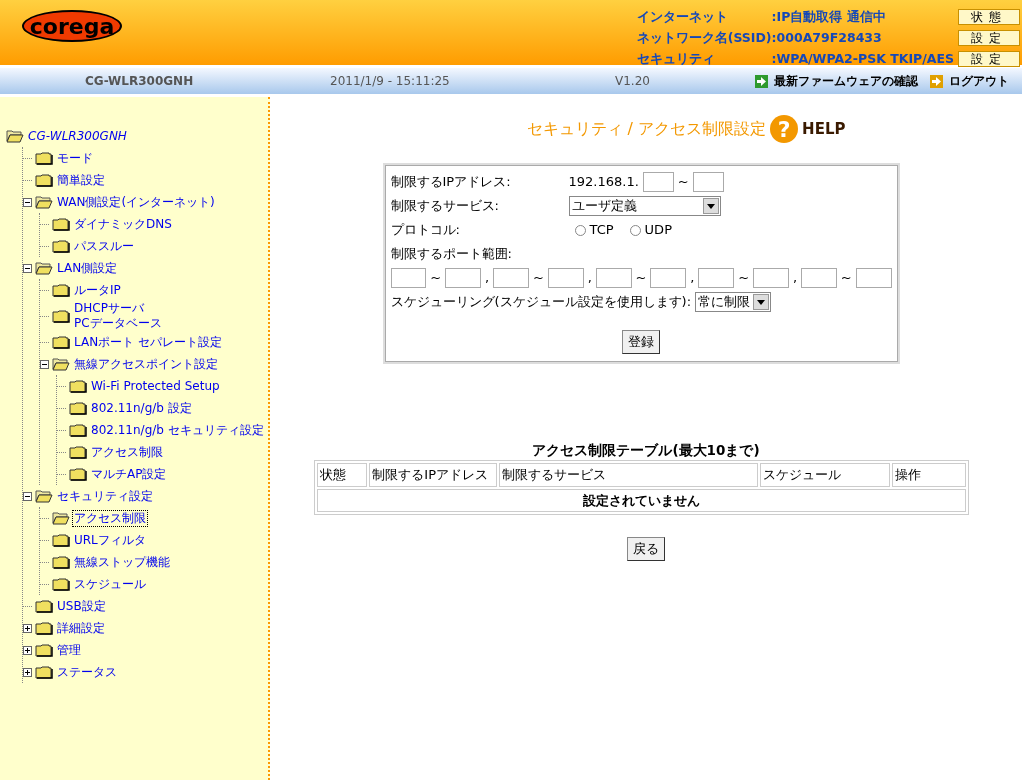  What do you see at coordinates (69, 650) in the screenshot?
I see `tree-item: 管理` at bounding box center [69, 650].